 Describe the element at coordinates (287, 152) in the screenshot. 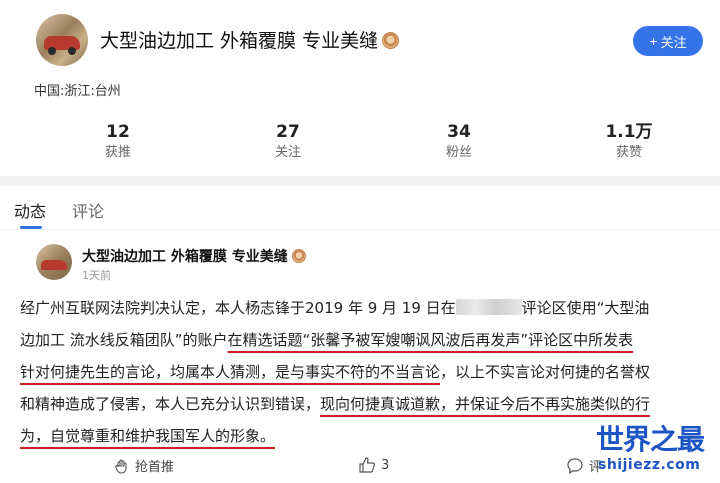

I see `stat-label: 关注` at that location.